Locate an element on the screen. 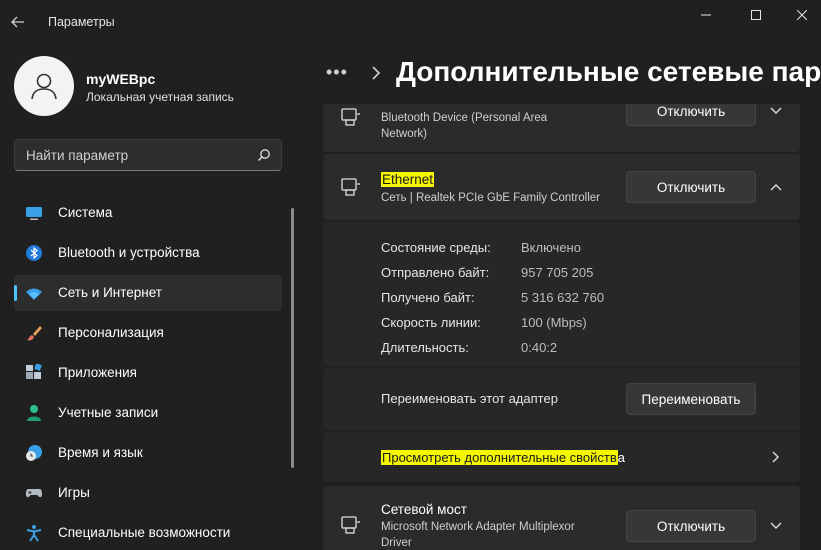  sidebar-item-bluetooth: Bluetooth и устройства is located at coordinates (148, 253).